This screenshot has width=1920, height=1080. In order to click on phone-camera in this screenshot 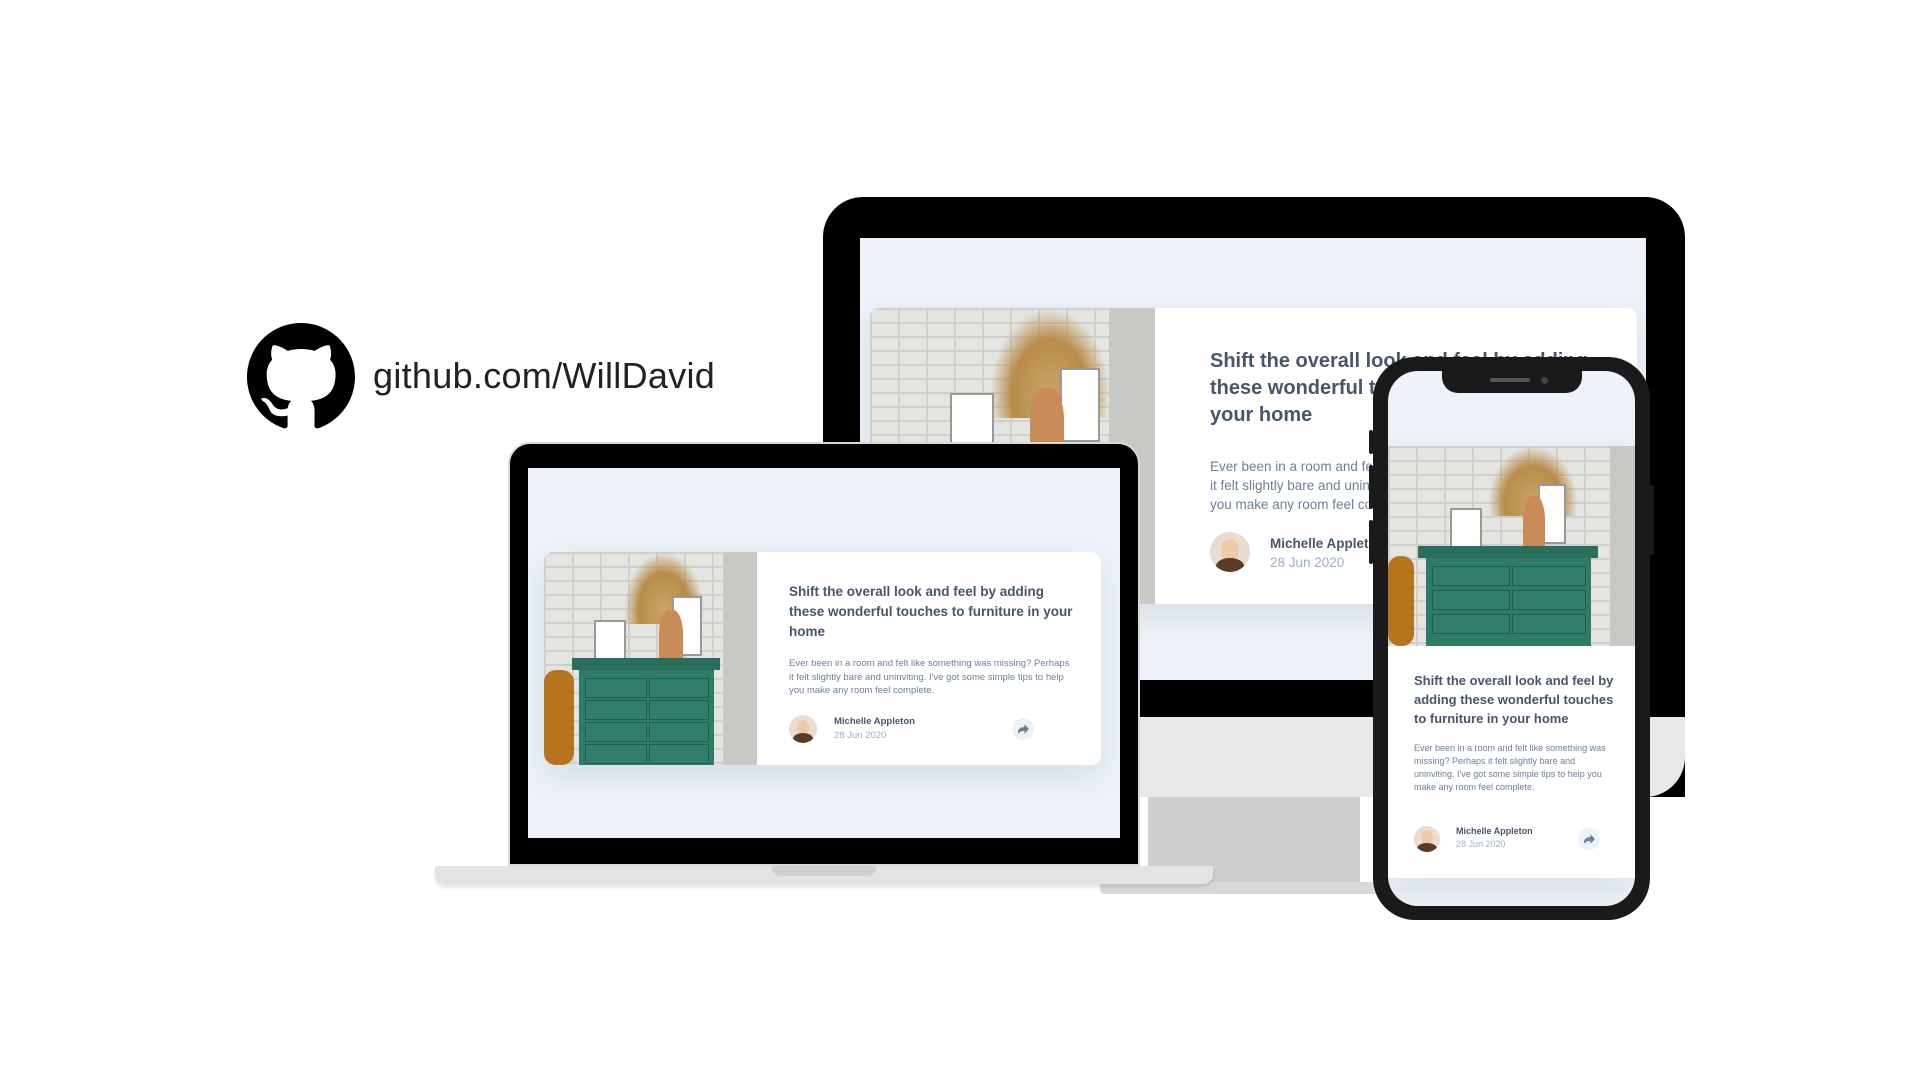, I will do `click(1544, 380)`.